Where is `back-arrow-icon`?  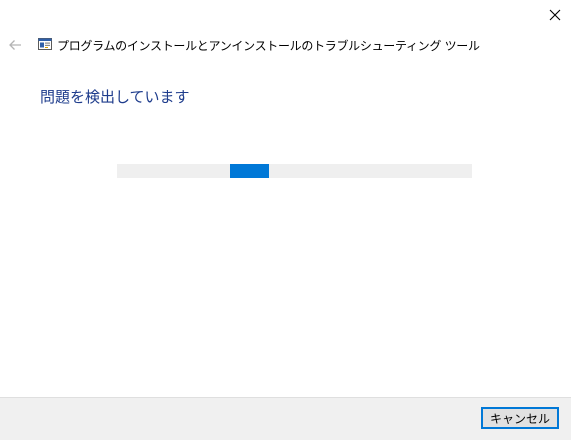 back-arrow-icon is located at coordinates (15, 45).